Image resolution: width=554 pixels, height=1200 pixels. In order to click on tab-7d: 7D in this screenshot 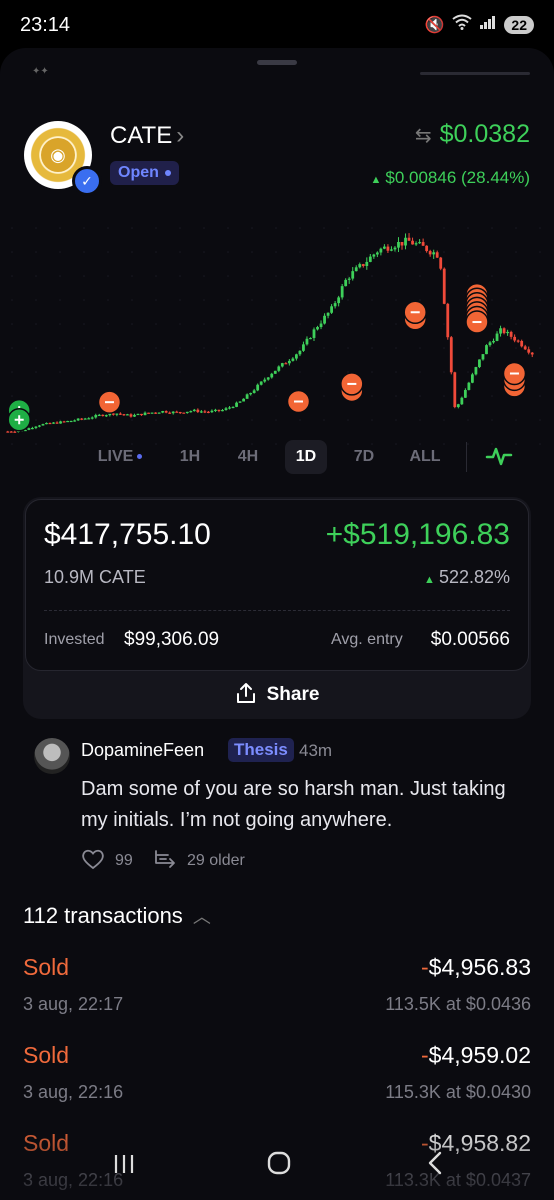, I will do `click(364, 457)`.